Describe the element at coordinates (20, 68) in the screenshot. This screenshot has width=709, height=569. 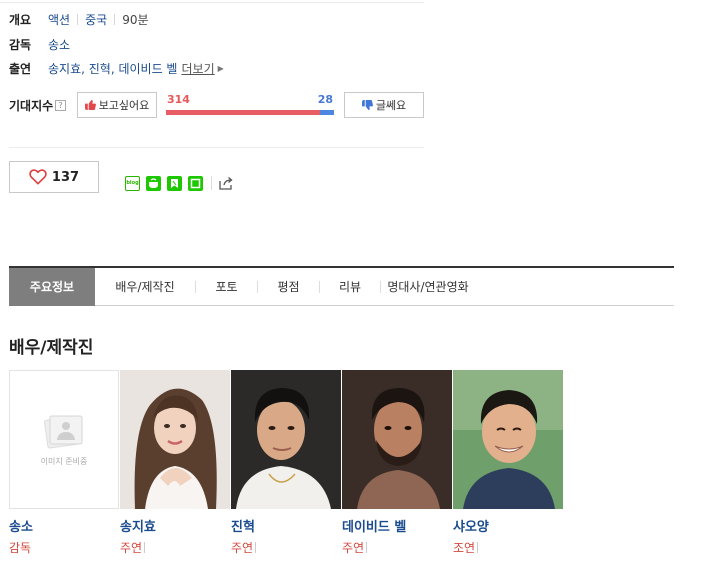
I see `cast-label: 출연` at that location.